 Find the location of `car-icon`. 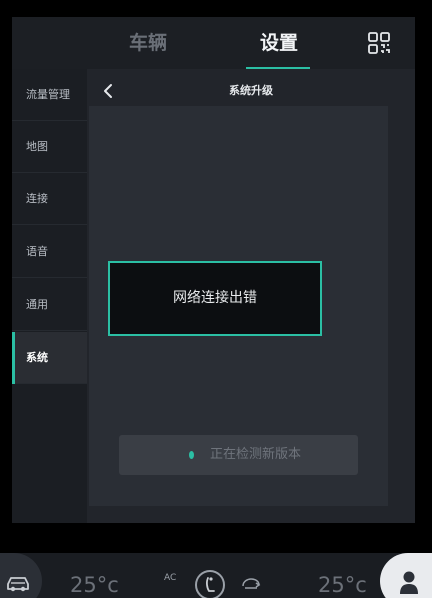

car-icon is located at coordinates (18, 584).